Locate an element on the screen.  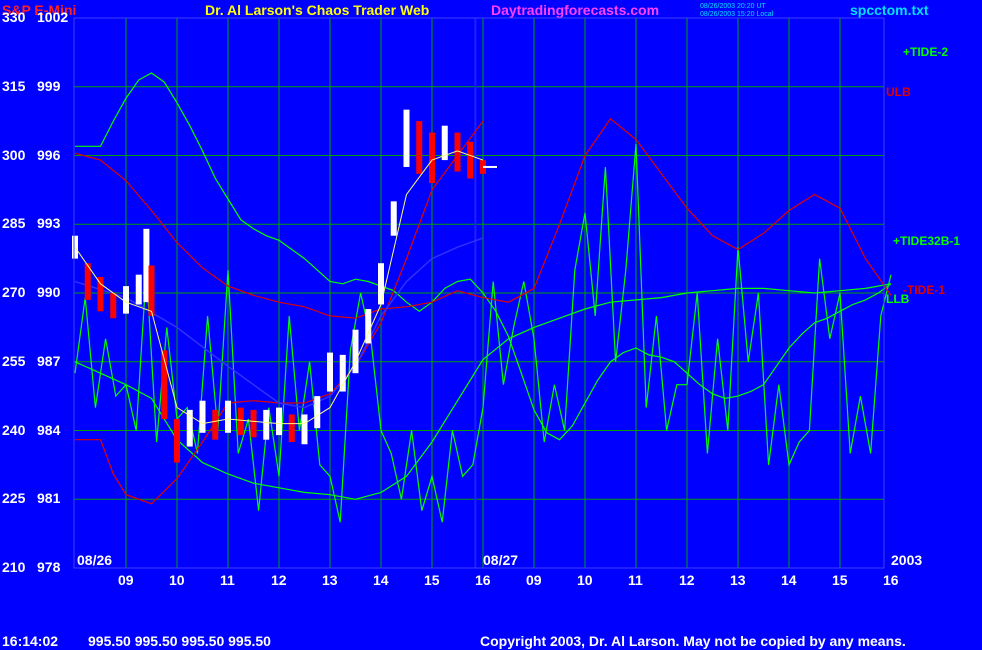
y-tick-label-price: 996 is located at coordinates (49, 154).